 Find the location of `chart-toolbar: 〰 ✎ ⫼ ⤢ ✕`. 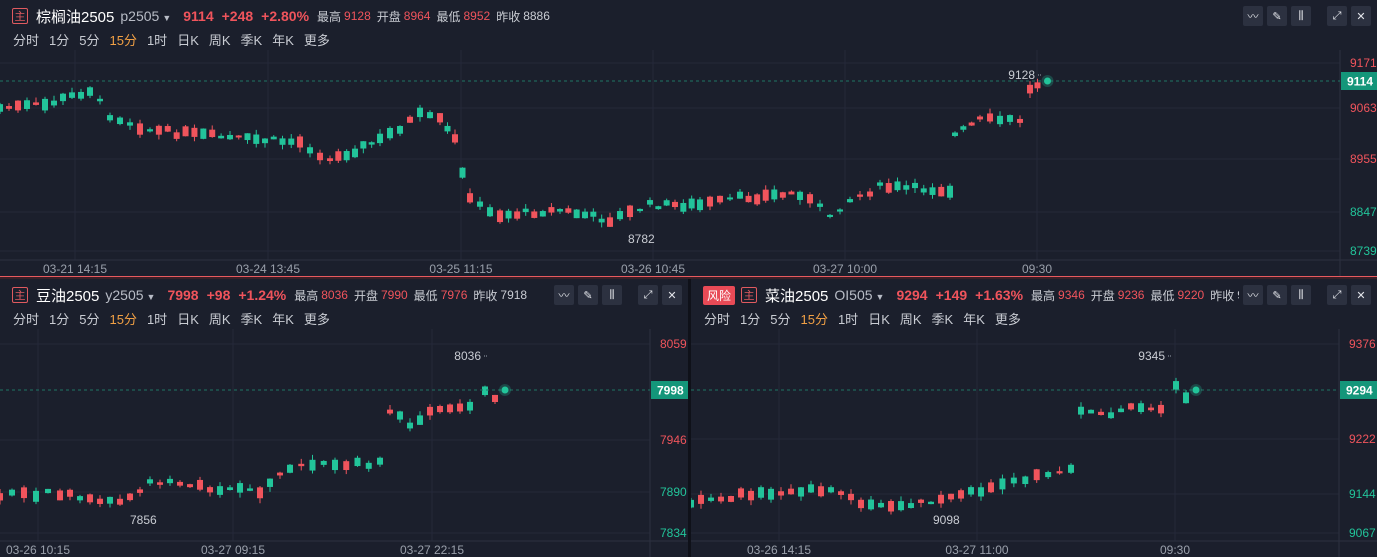

chart-toolbar: 〰 ✎ ⫼ ⤢ ✕ is located at coordinates (1305, 295).